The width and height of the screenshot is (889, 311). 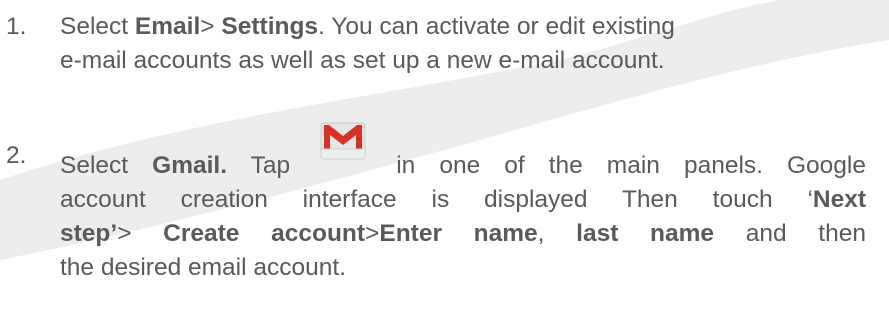 I want to click on text-tap: Tap, so click(x=271, y=165).